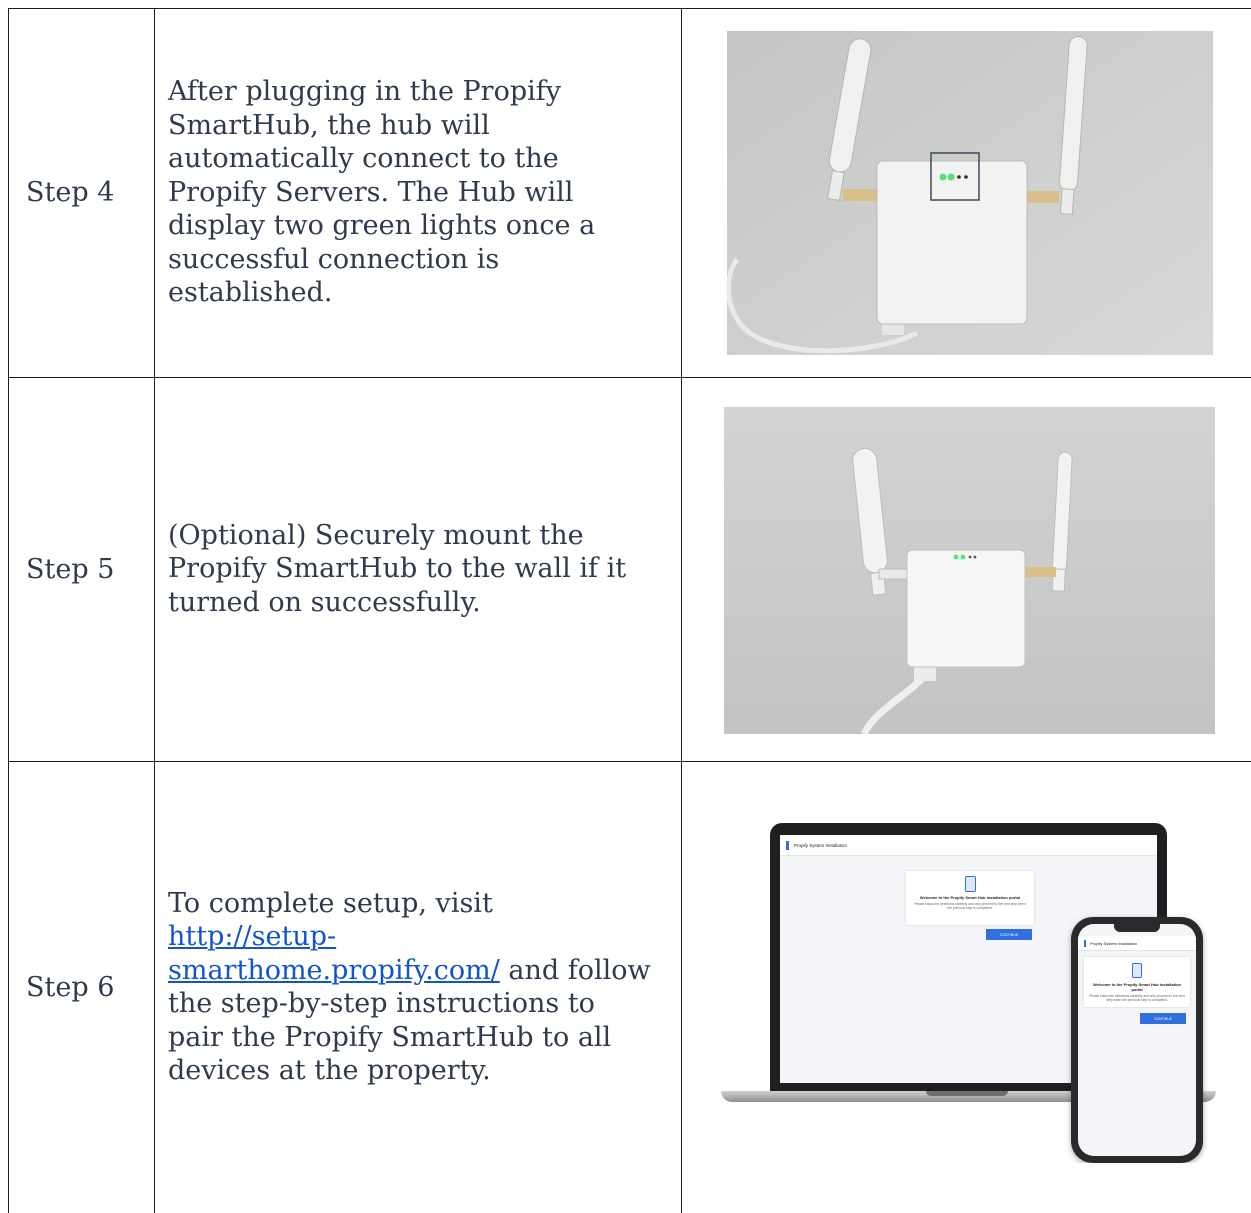 The height and width of the screenshot is (1213, 1251). Describe the element at coordinates (334, 953) in the screenshot. I see `setup-portal-link: http://setup-smarthome.propify.com/` at that location.